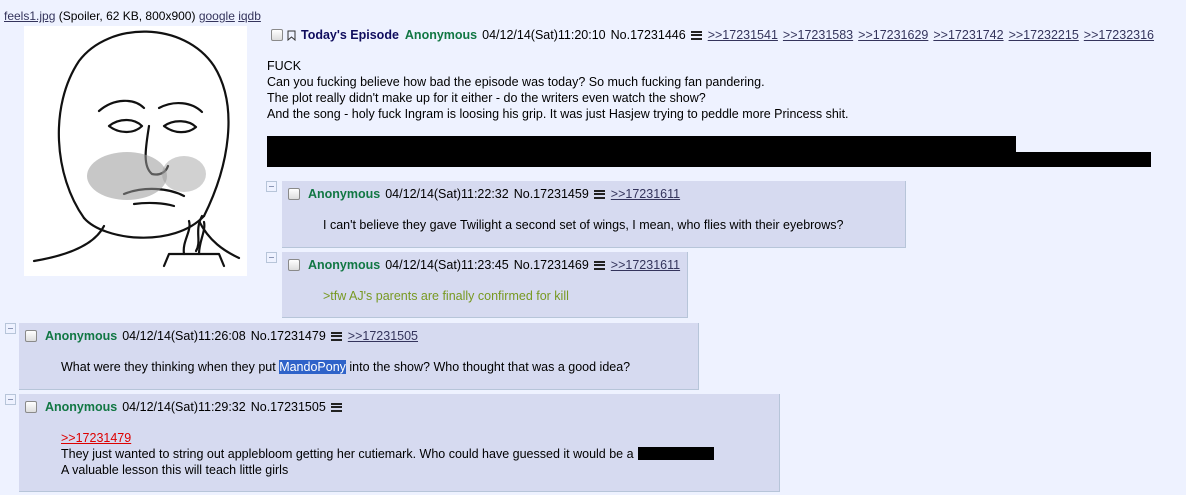 The height and width of the screenshot is (495, 1186). What do you see at coordinates (170, 367) in the screenshot?
I see `message-text: What were they thinking when they put` at bounding box center [170, 367].